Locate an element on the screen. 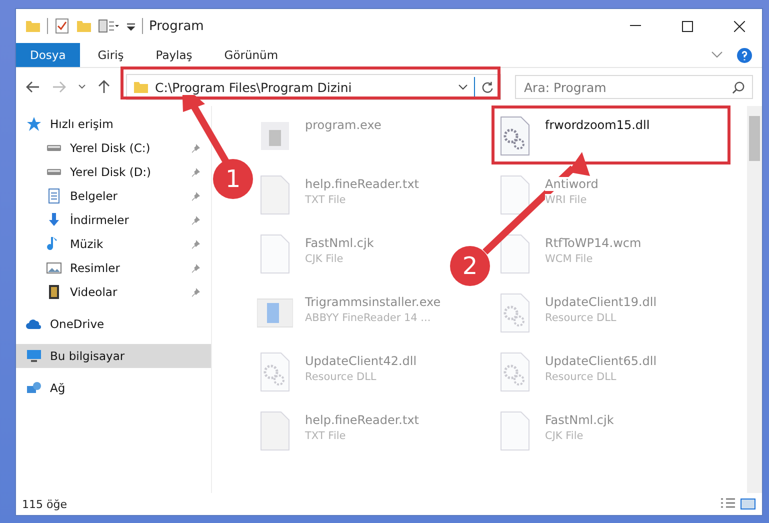  window-title: Program is located at coordinates (176, 26).